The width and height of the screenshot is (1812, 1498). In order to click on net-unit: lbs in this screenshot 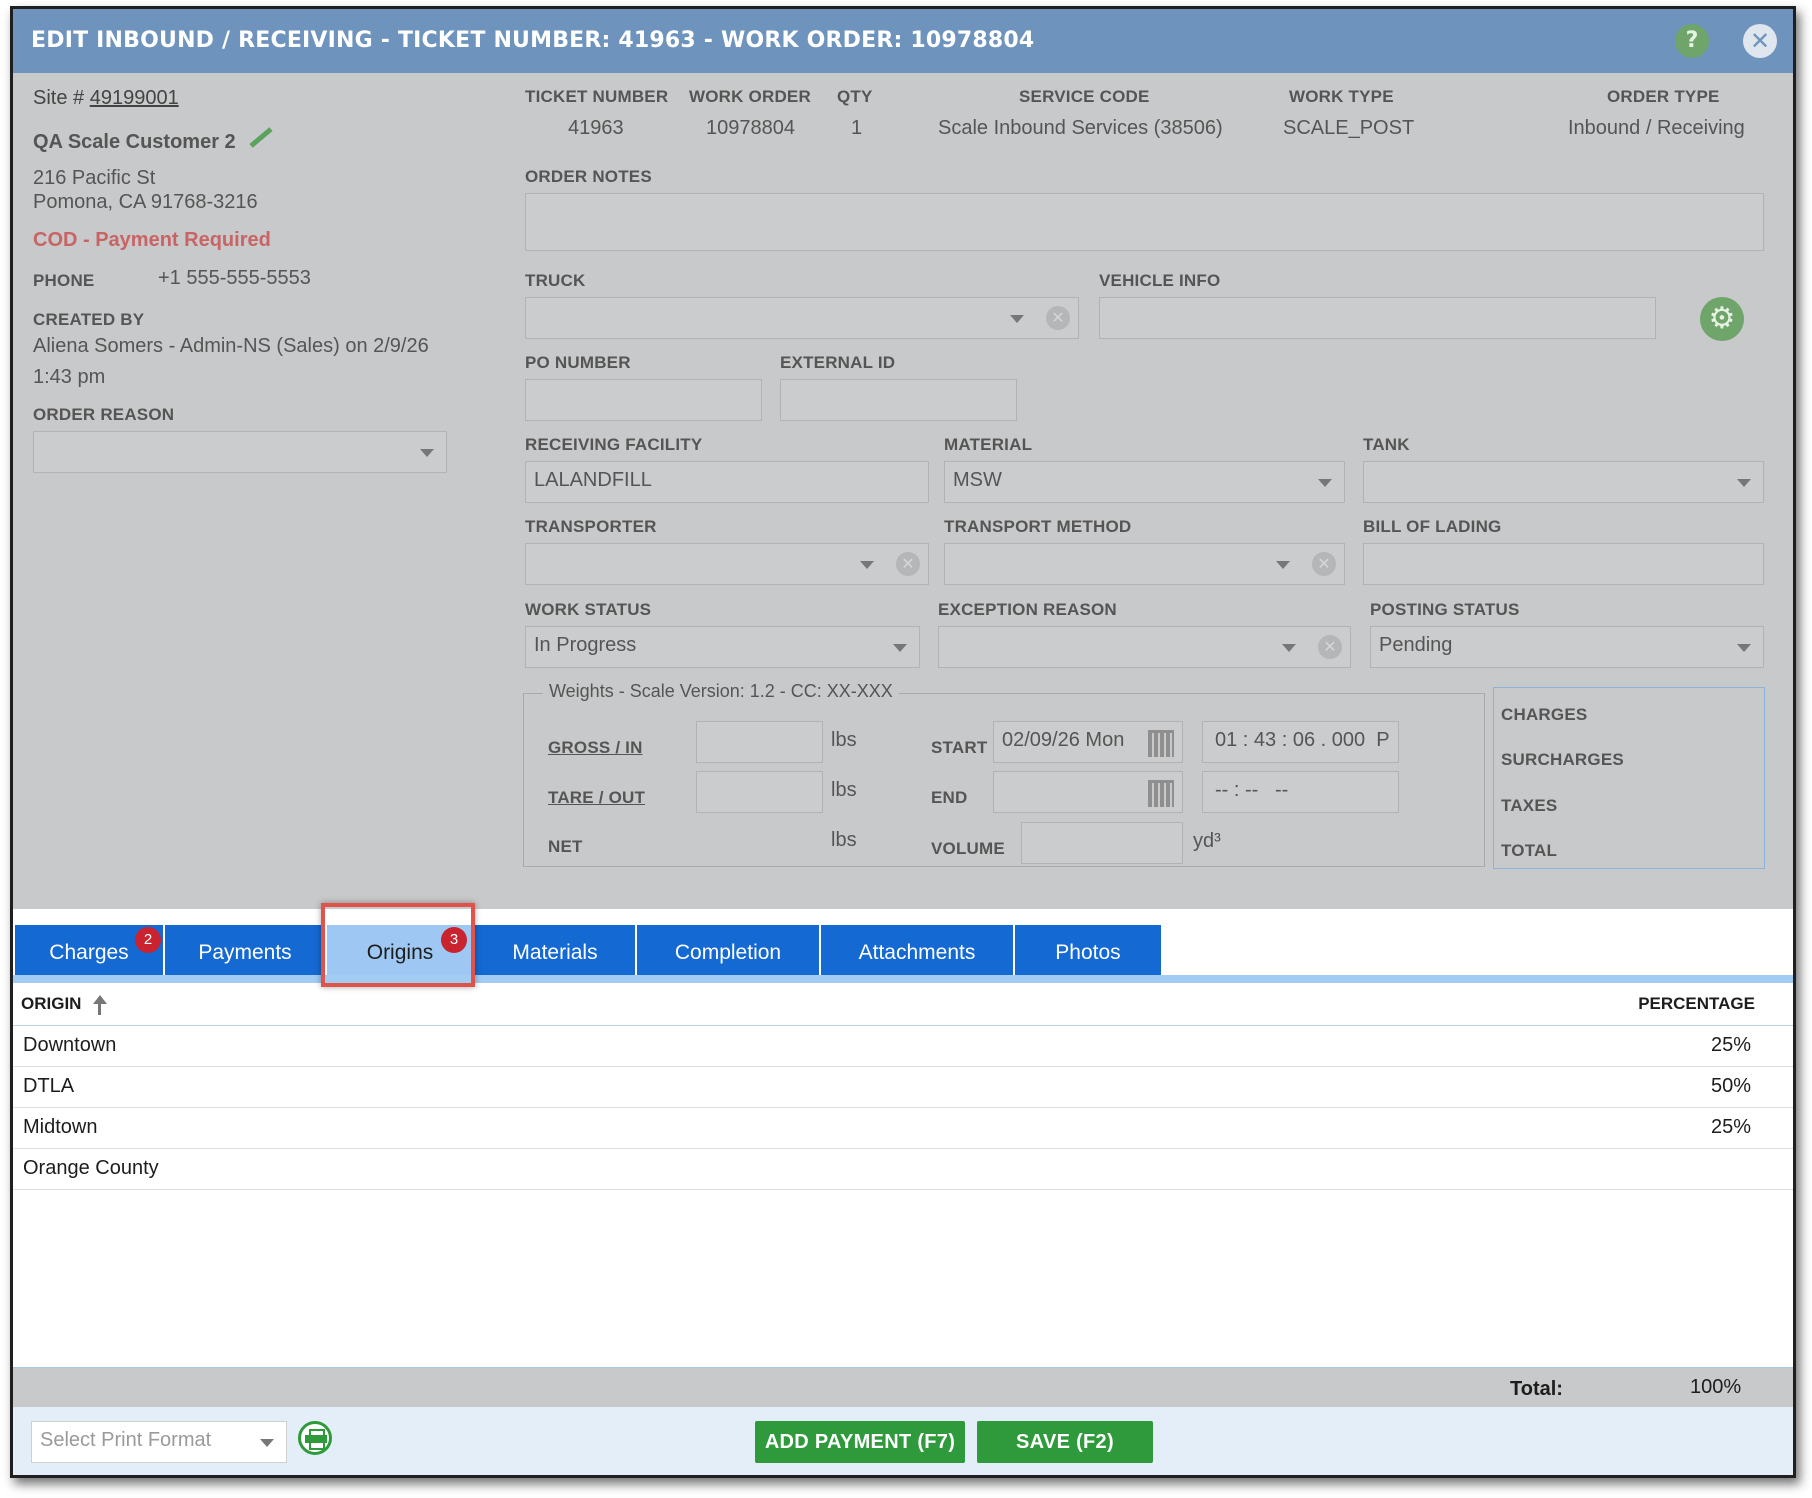, I will do `click(844, 840)`.